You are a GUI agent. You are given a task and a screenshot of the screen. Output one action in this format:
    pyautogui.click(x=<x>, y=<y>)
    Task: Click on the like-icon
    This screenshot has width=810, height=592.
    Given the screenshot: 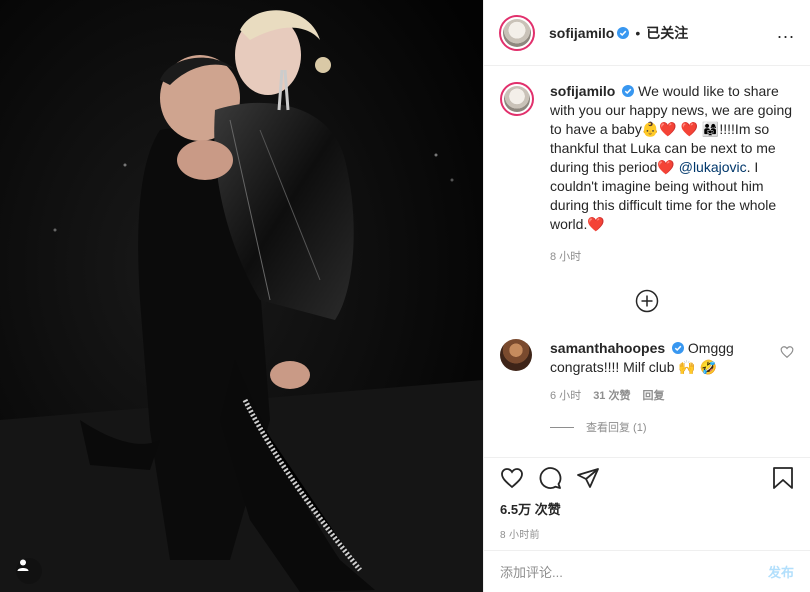 What is the action you would take?
    pyautogui.click(x=512, y=478)
    